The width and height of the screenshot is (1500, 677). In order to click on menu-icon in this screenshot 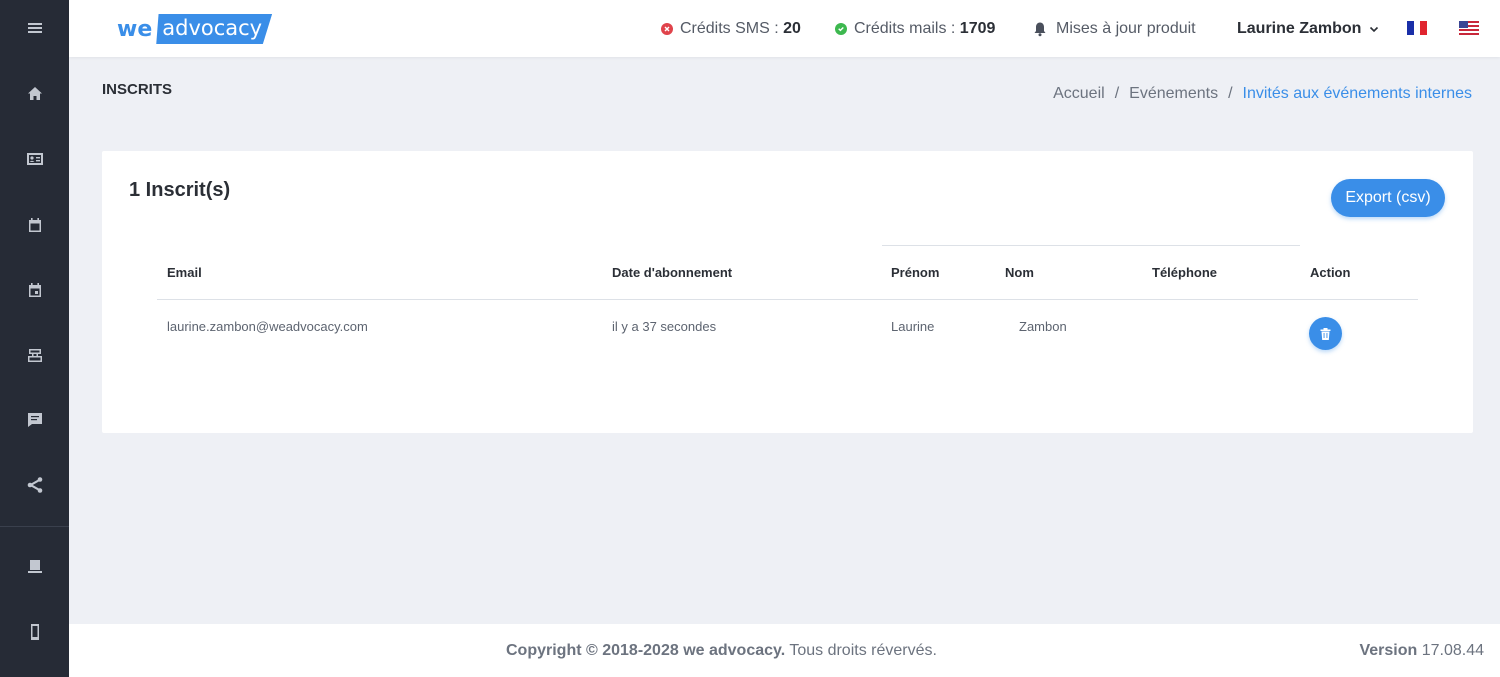, I will do `click(34, 28)`.